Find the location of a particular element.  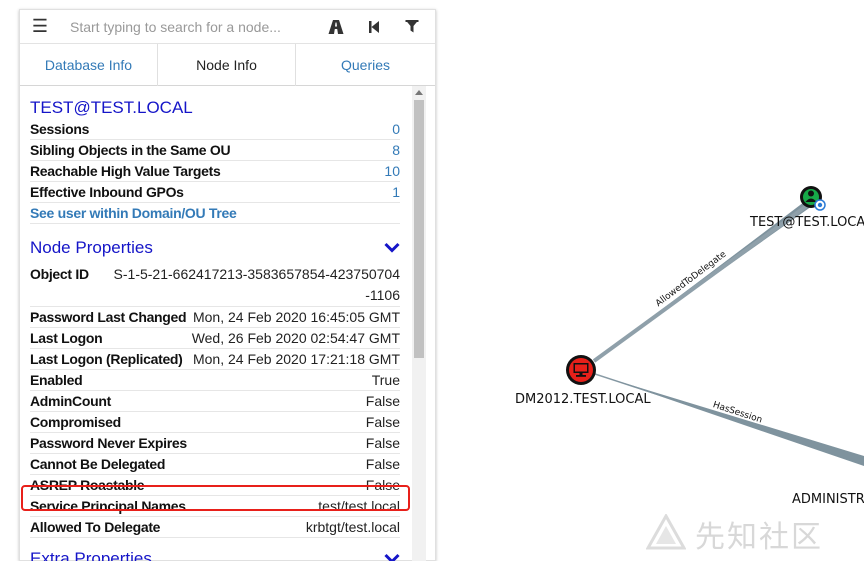

property-row: Password Never Expires False is located at coordinates (215, 443).